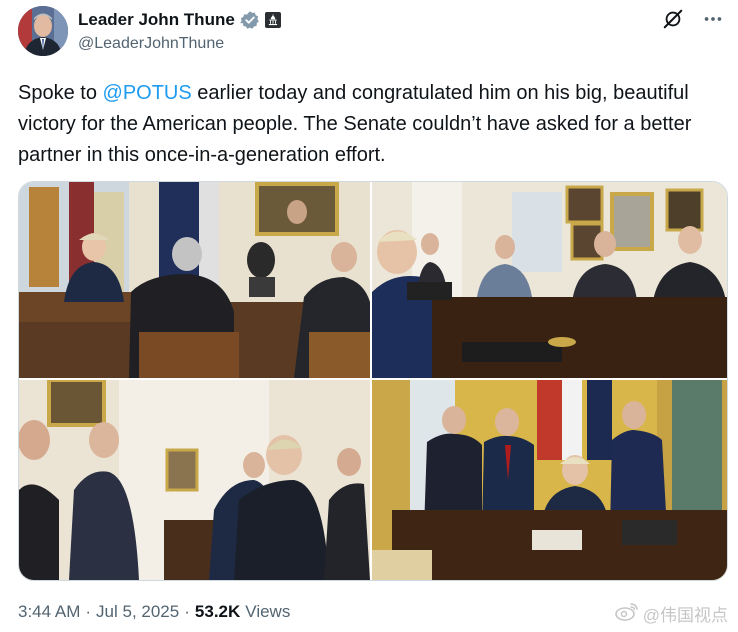 The width and height of the screenshot is (738, 632). What do you see at coordinates (60, 93) in the screenshot?
I see `tweet-text-before: Spoke to` at bounding box center [60, 93].